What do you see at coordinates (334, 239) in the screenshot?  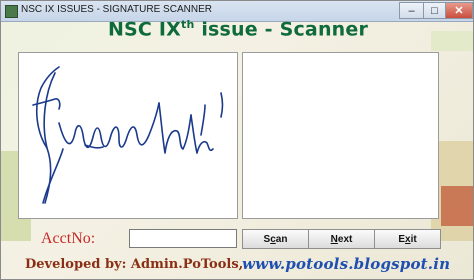 I see `next-label-accel: N` at bounding box center [334, 239].